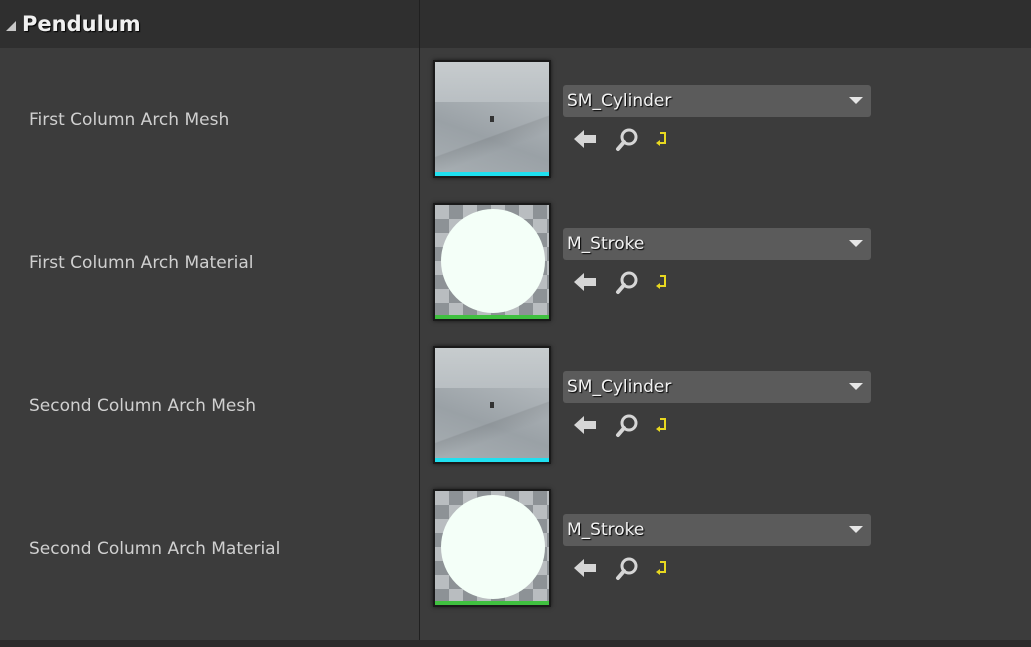 The height and width of the screenshot is (647, 1031). Describe the element at coordinates (155, 548) in the screenshot. I see `property-label: Second Column Arch Material` at that location.